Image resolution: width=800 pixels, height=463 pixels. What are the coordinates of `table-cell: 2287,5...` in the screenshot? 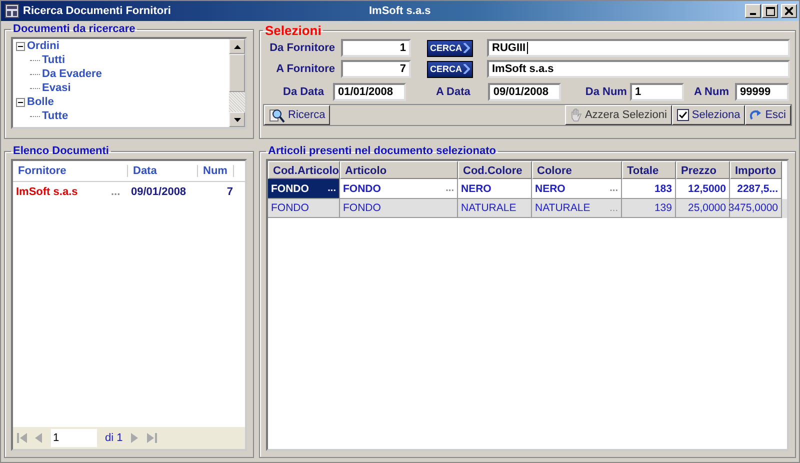 It's located at (757, 188).